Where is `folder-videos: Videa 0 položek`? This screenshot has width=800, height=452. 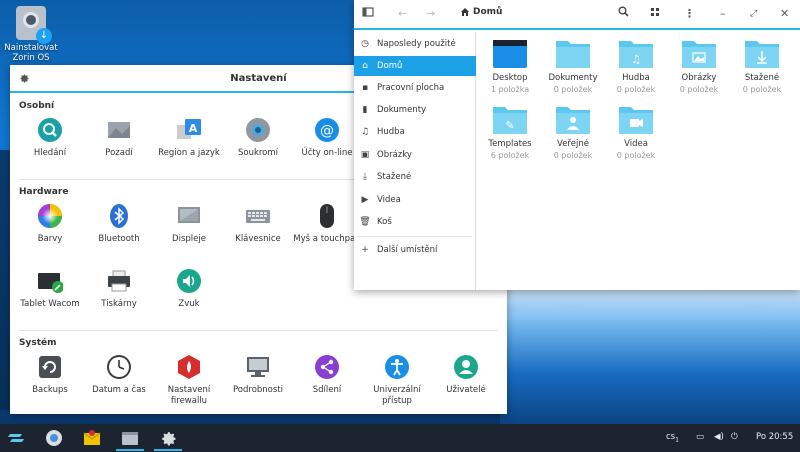
folder-videos: Videa 0 položek is located at coordinates (636, 132).